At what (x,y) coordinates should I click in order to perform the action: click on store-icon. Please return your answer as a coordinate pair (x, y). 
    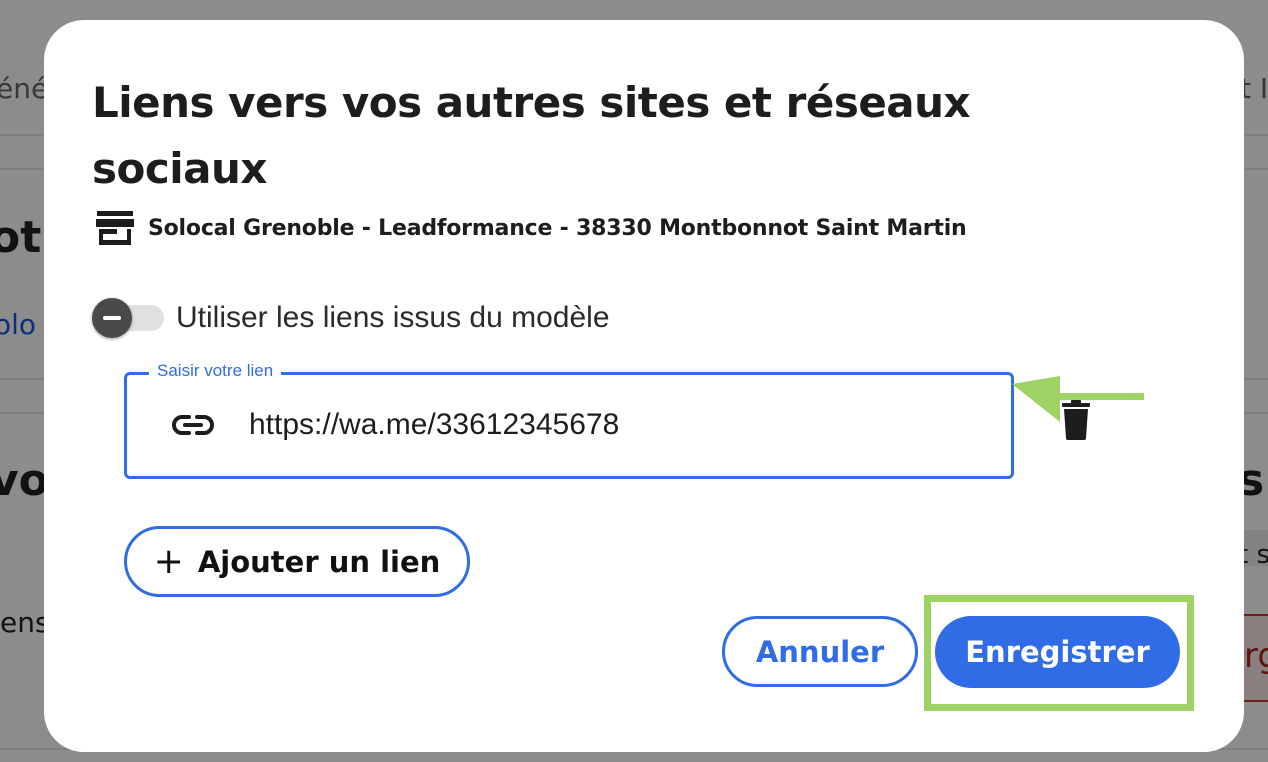
    Looking at the image, I should click on (115, 228).